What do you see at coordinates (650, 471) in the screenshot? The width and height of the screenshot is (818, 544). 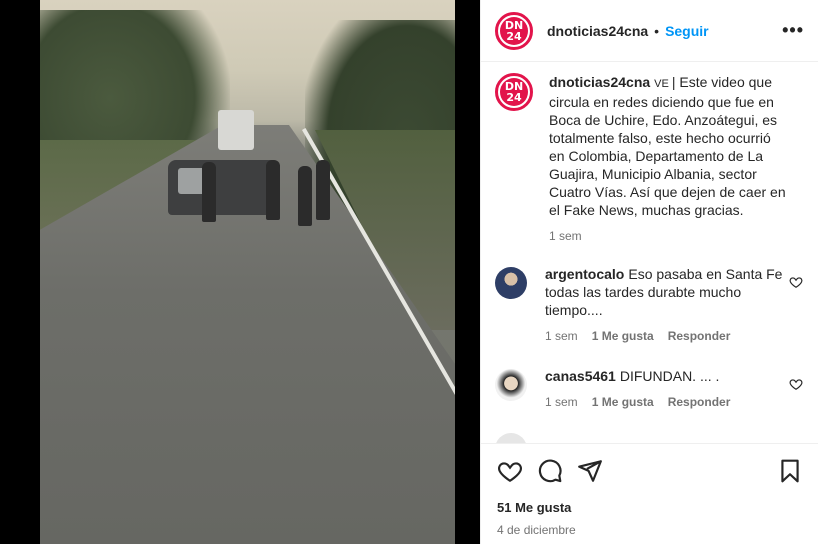 I see `action-icons-row` at bounding box center [650, 471].